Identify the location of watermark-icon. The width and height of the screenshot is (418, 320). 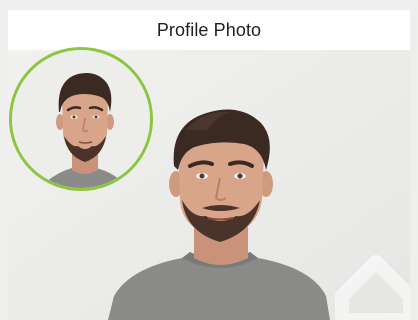
(372, 287).